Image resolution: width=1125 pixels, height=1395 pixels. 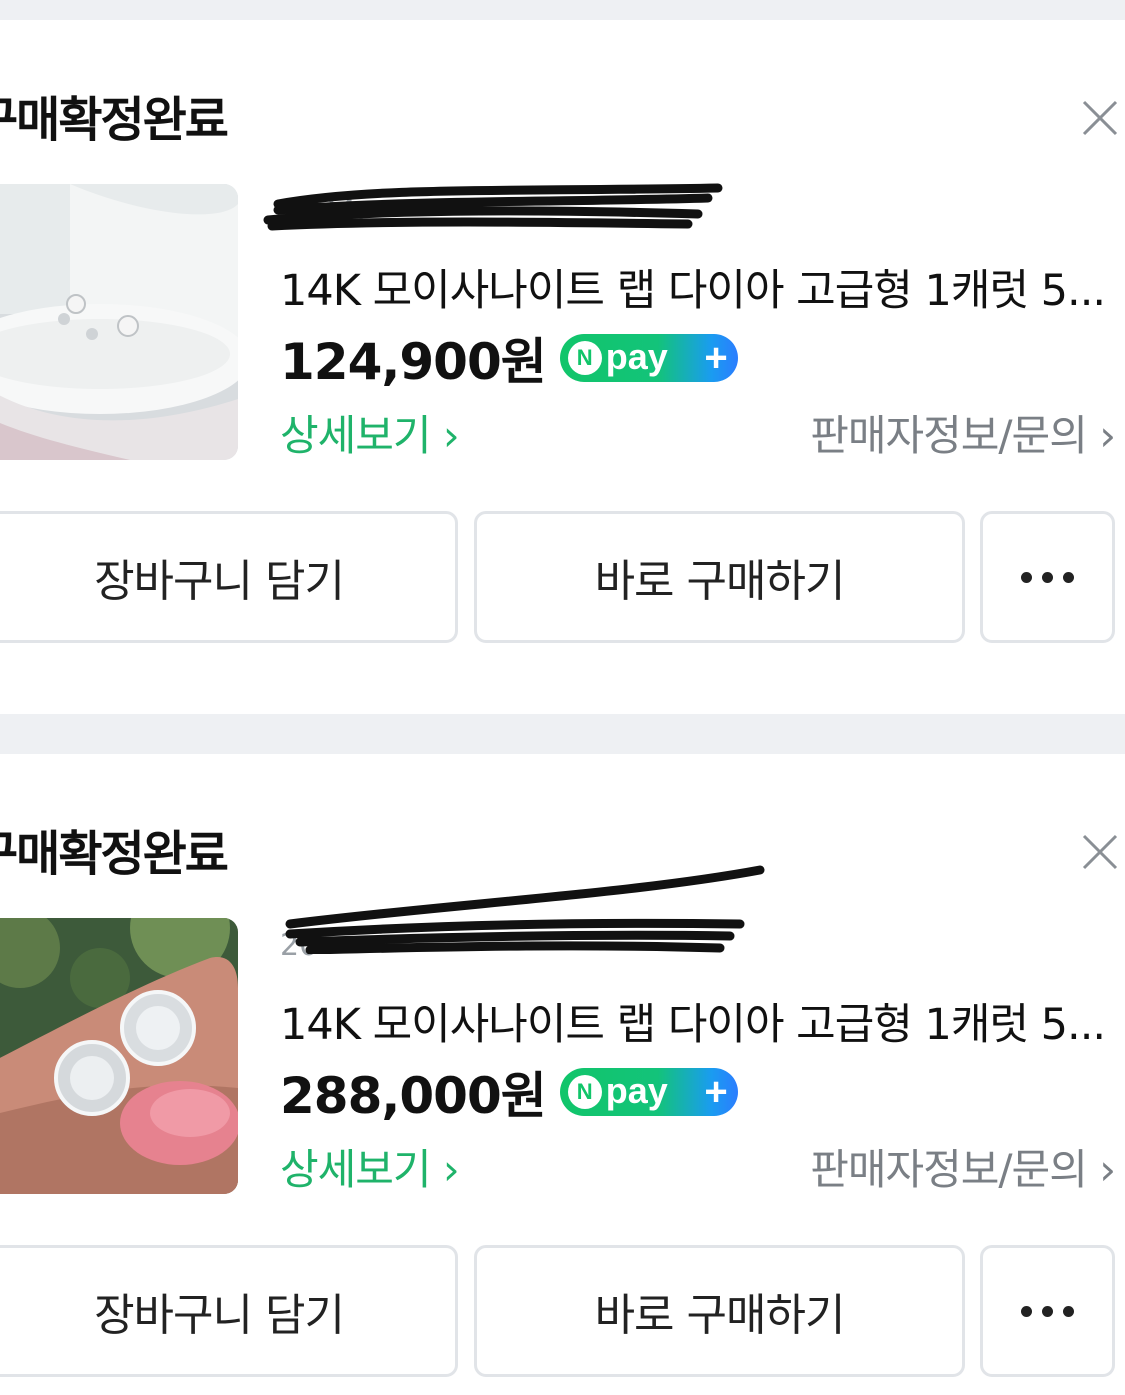 I want to click on product-price: 288,000원, so click(x=413, y=1096).